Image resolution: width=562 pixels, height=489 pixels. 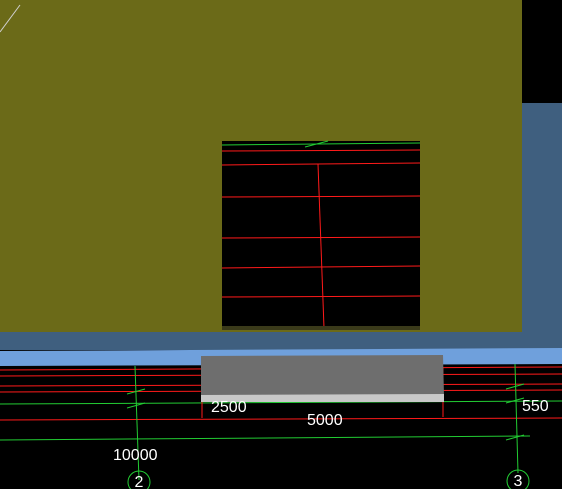 What do you see at coordinates (281, 340) in the screenshot?
I see `floor-band` at bounding box center [281, 340].